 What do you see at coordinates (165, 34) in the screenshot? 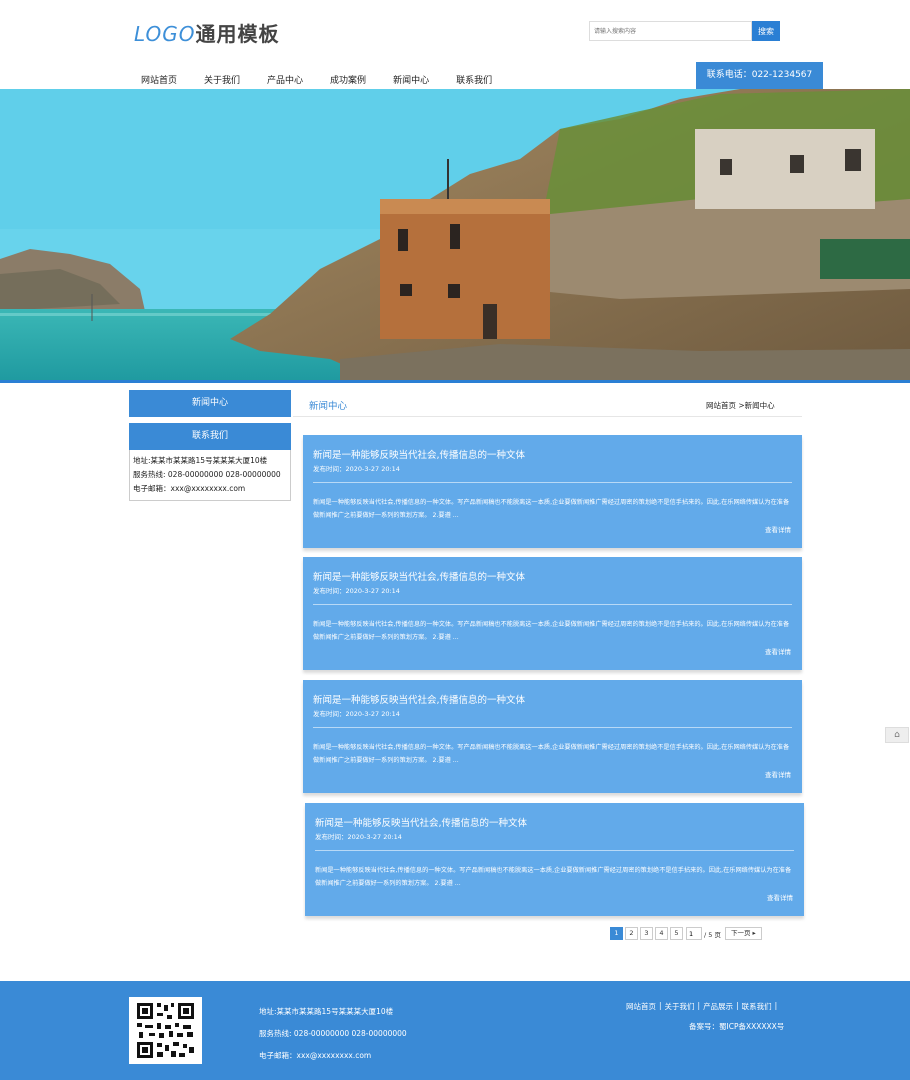
I see `logo-en: LOGO` at bounding box center [165, 34].